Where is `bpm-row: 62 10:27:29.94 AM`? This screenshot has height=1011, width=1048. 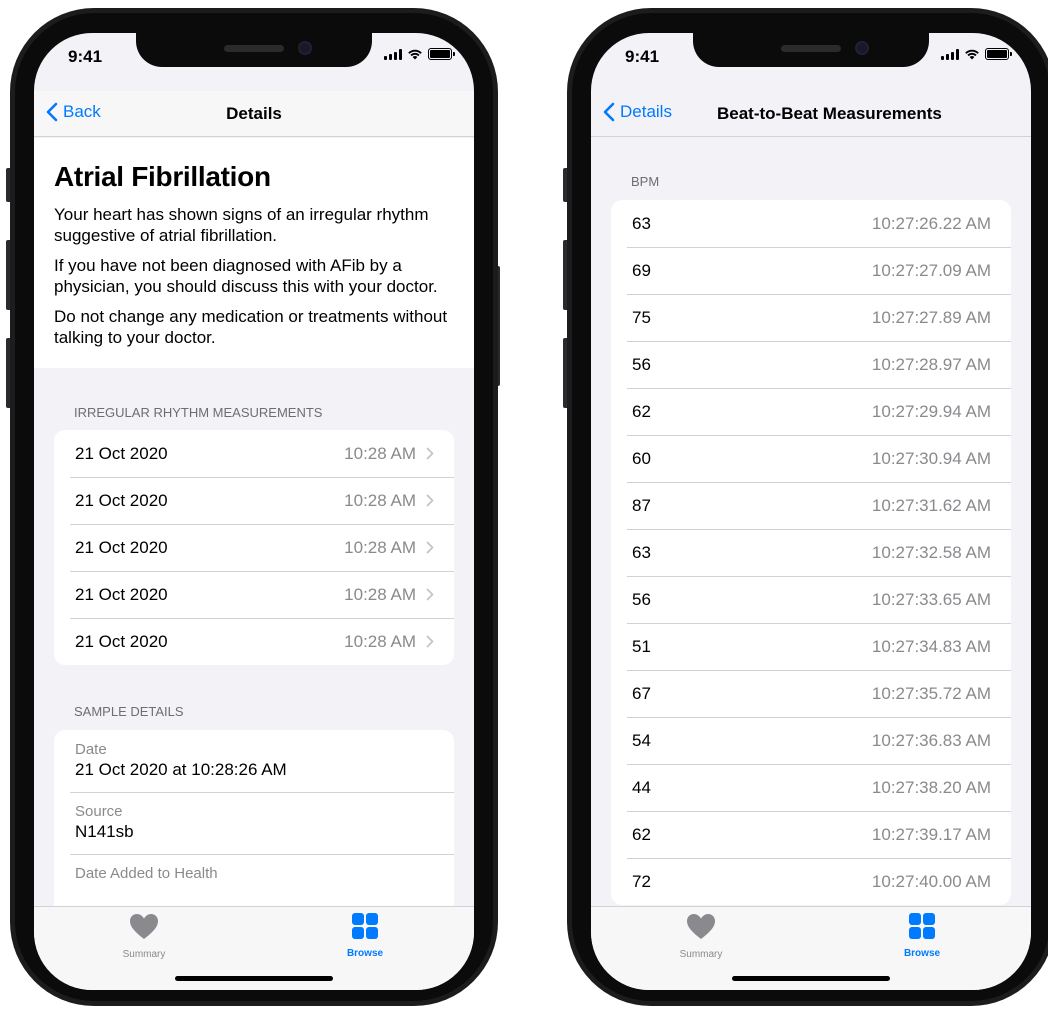 bpm-row: 62 10:27:29.94 AM is located at coordinates (811, 411).